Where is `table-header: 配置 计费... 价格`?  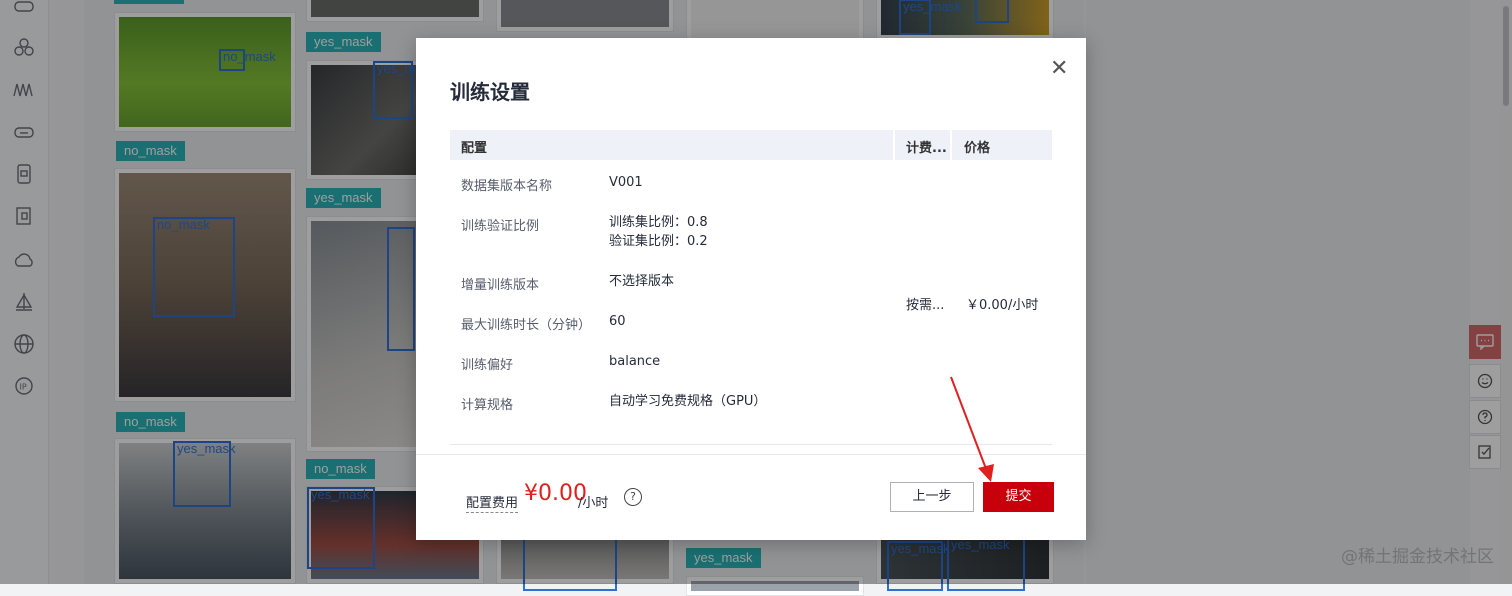
table-header: 配置 计费... 价格 is located at coordinates (751, 145).